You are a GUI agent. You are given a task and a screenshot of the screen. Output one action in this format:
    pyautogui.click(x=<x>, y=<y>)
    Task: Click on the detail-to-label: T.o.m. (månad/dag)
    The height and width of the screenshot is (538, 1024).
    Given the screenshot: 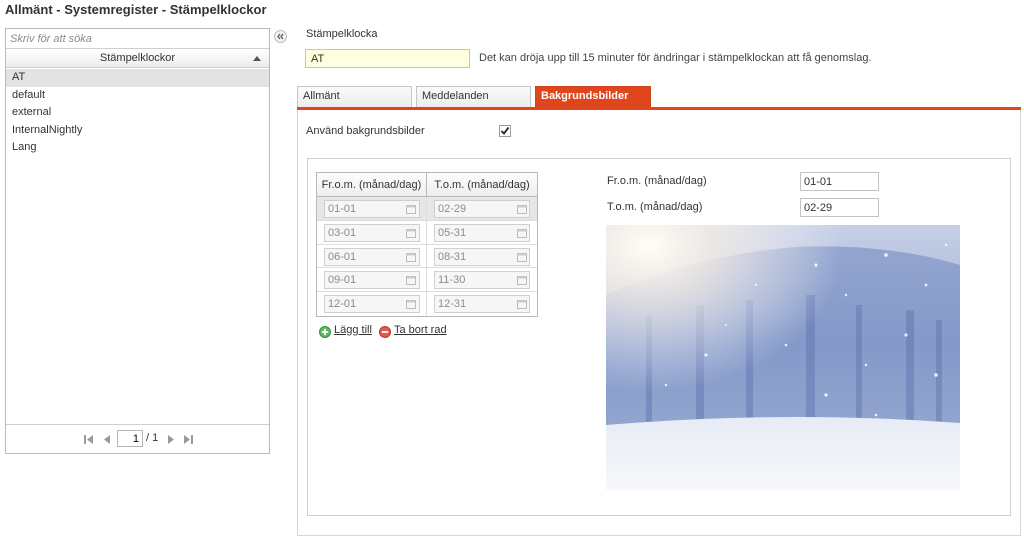 What is the action you would take?
    pyautogui.click(x=655, y=207)
    